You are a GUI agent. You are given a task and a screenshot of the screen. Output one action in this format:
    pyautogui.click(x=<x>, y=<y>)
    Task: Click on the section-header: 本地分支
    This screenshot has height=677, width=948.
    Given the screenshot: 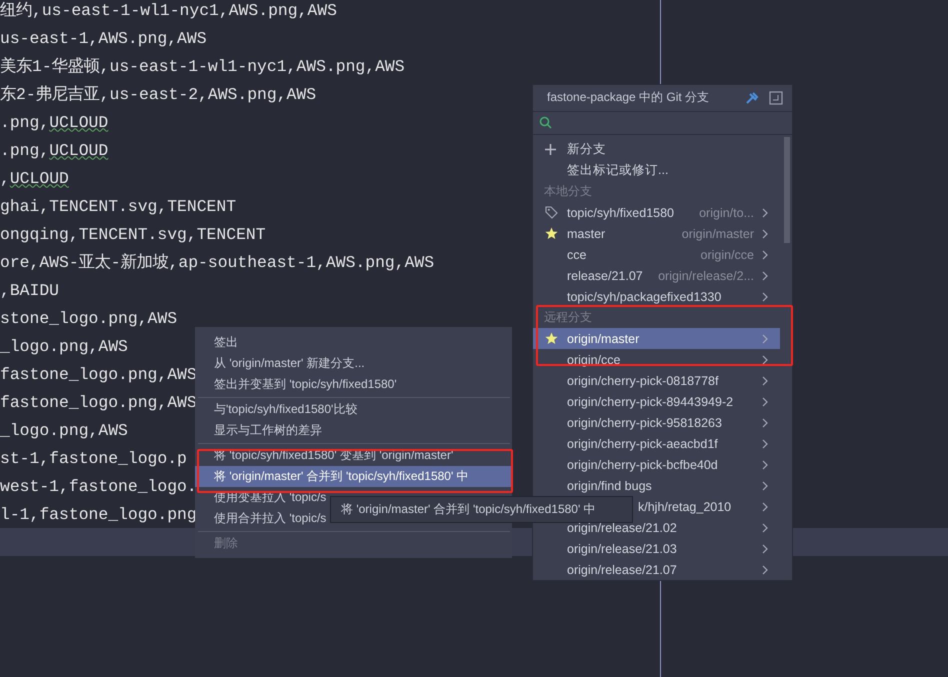 What is the action you would take?
    pyautogui.click(x=568, y=191)
    